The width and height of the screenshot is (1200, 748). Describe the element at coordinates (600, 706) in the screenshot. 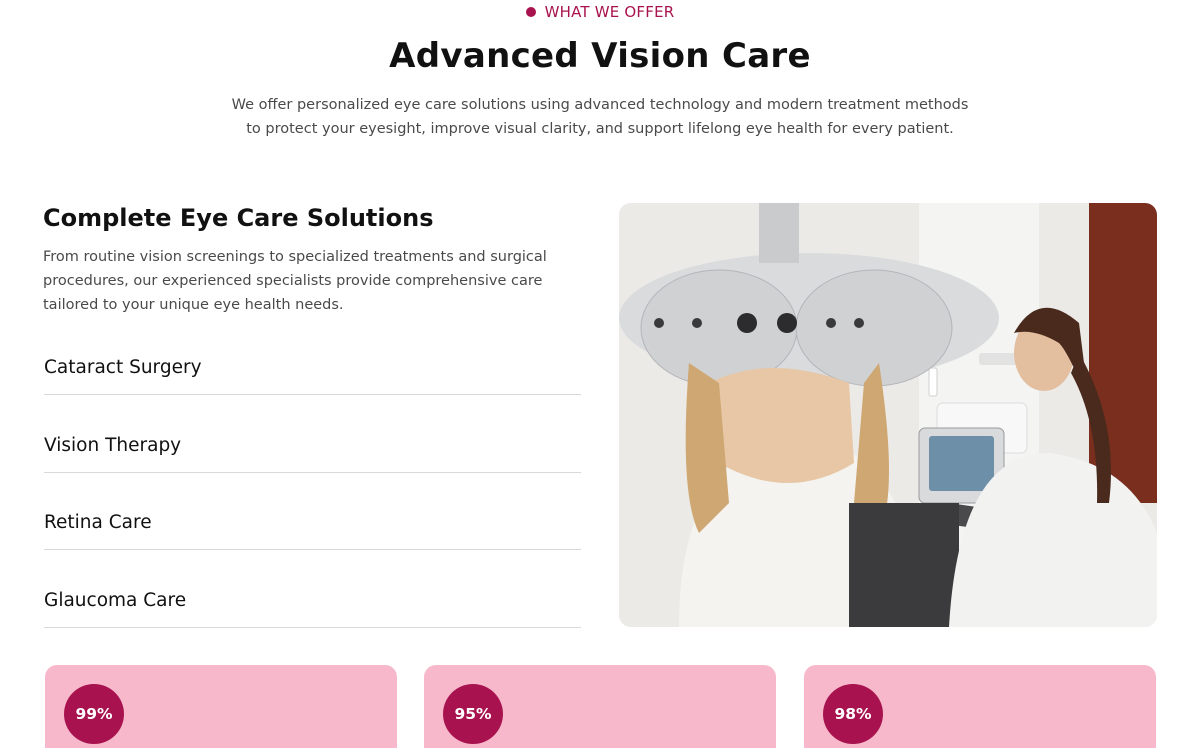

I see `stat-card: 95%` at that location.